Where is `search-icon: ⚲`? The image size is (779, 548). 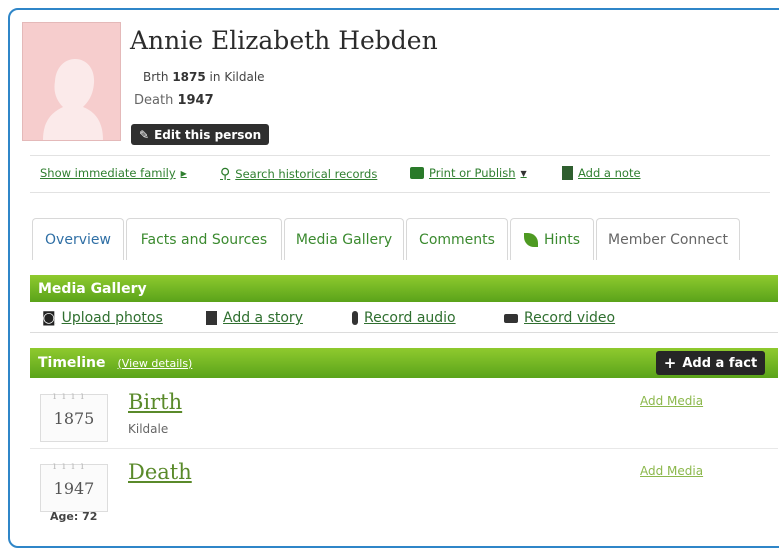
search-icon: ⚲ is located at coordinates (225, 174).